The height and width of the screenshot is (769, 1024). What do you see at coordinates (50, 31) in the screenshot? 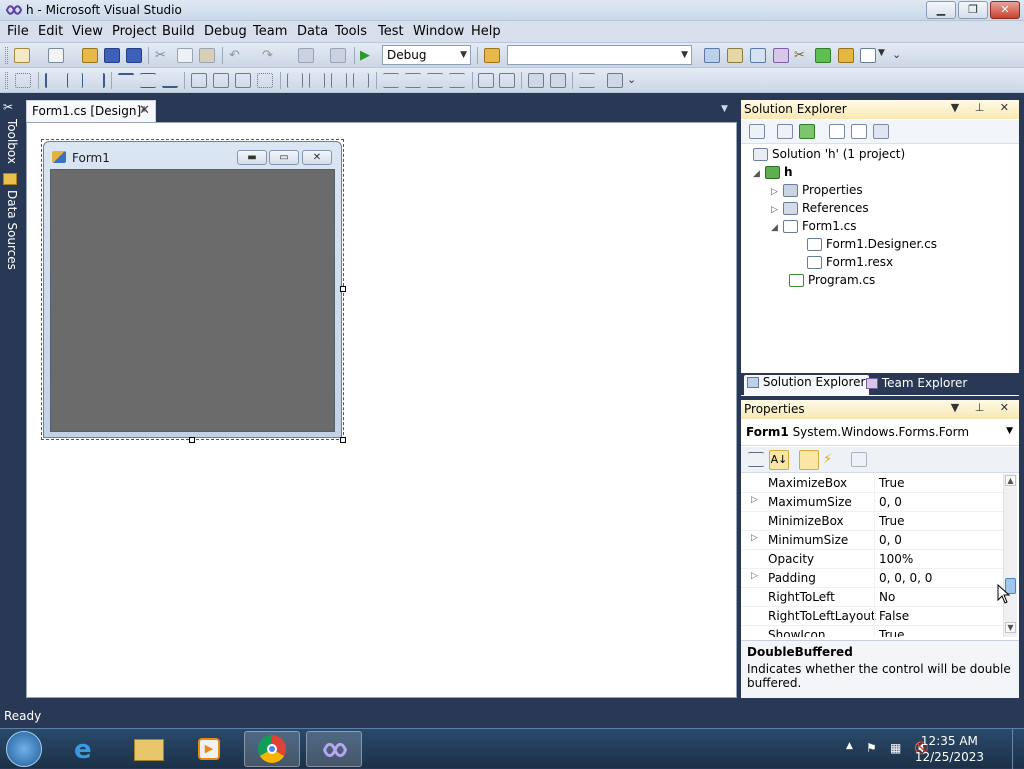
I see `menu-edit: Edit` at bounding box center [50, 31].